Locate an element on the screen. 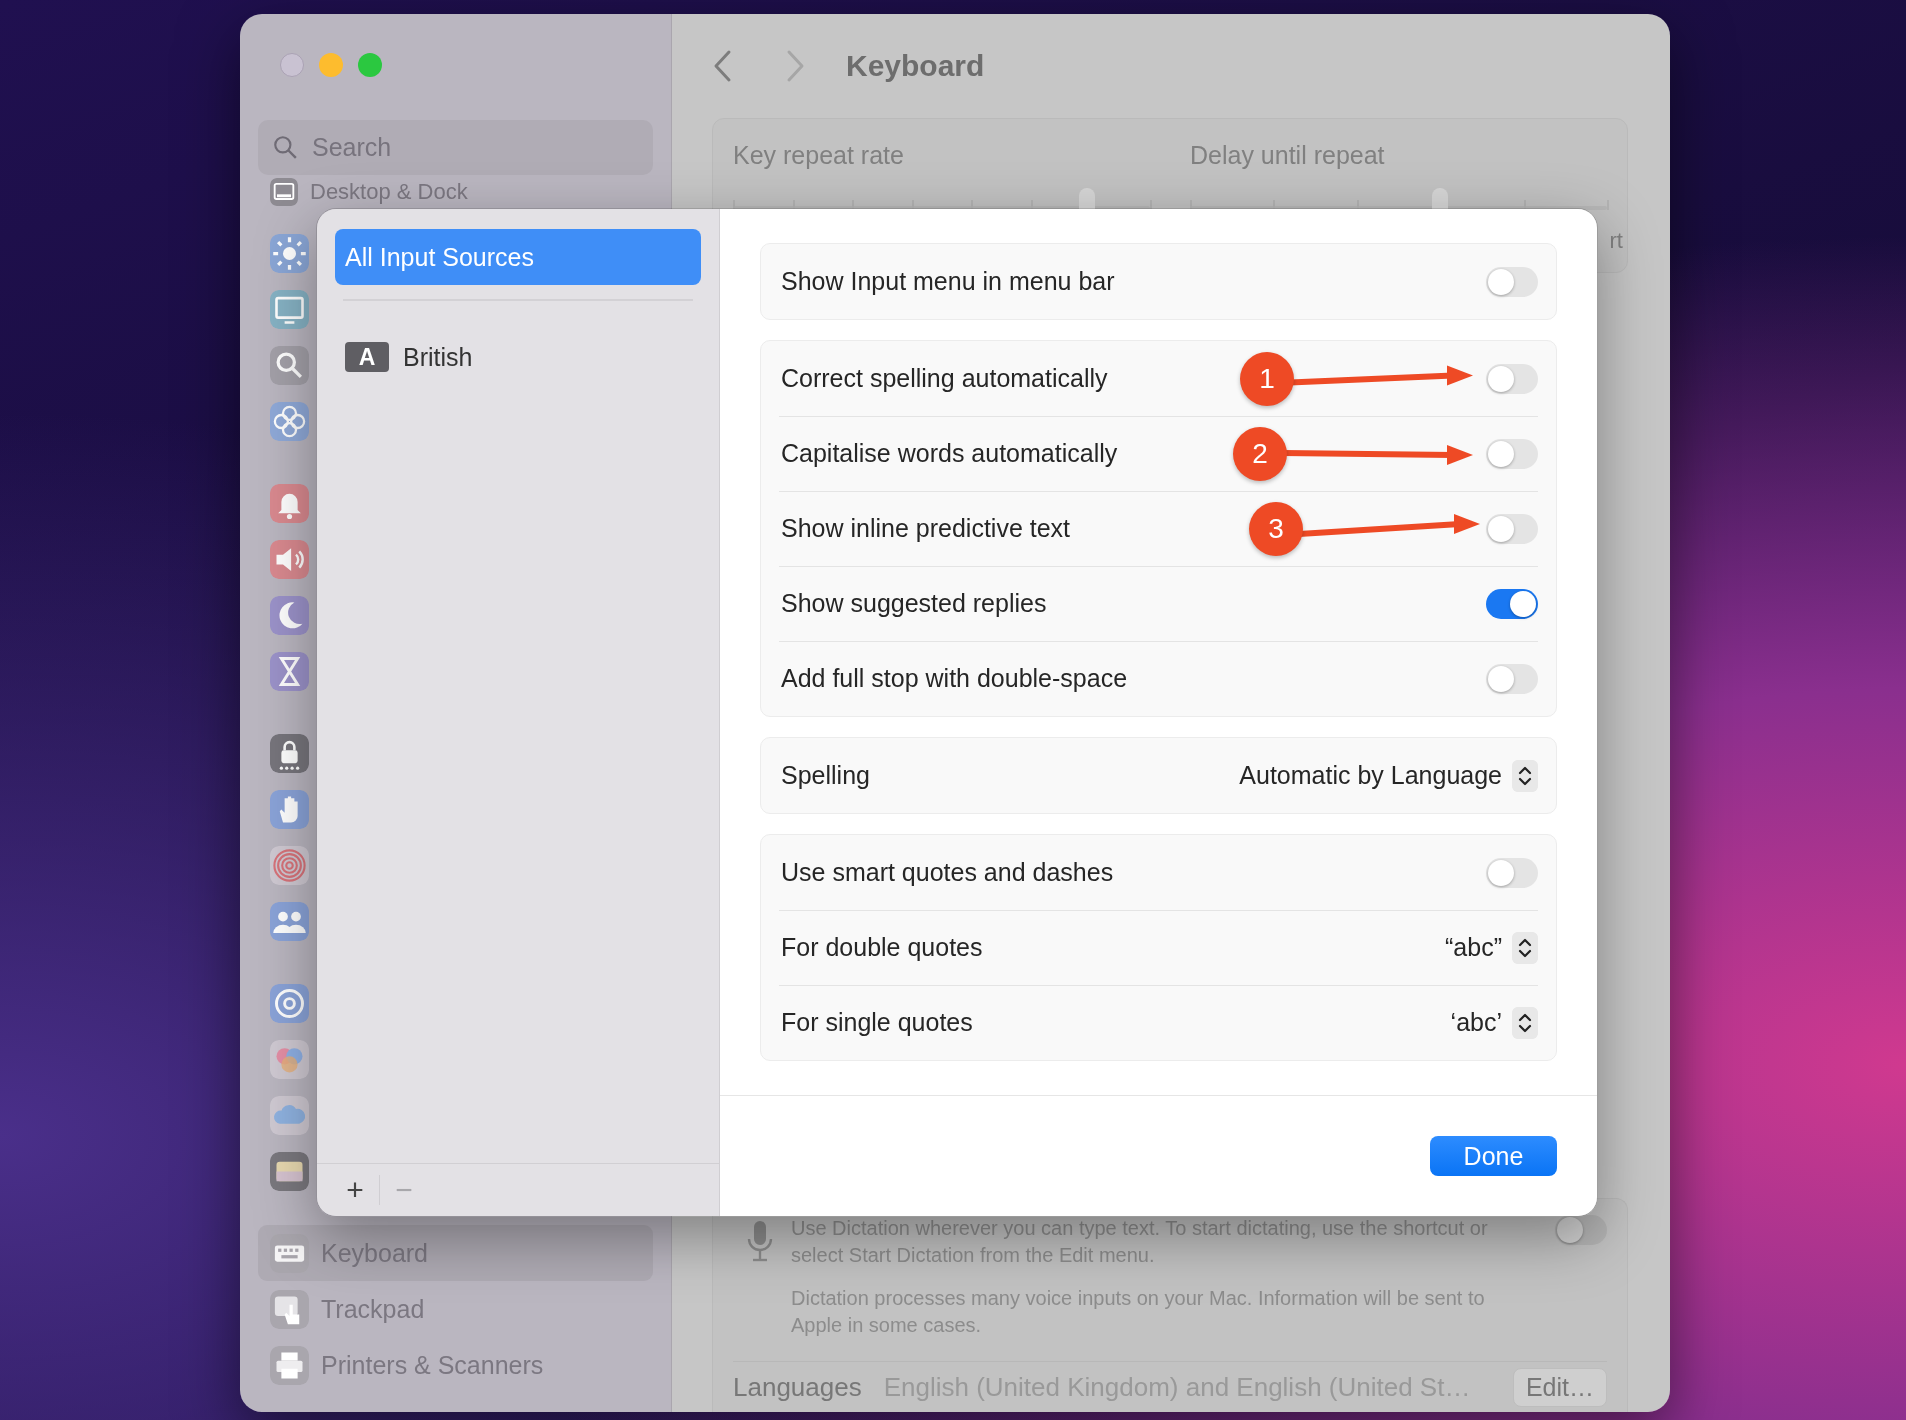  source-list-item: All Input Sources is located at coordinates (518, 257).